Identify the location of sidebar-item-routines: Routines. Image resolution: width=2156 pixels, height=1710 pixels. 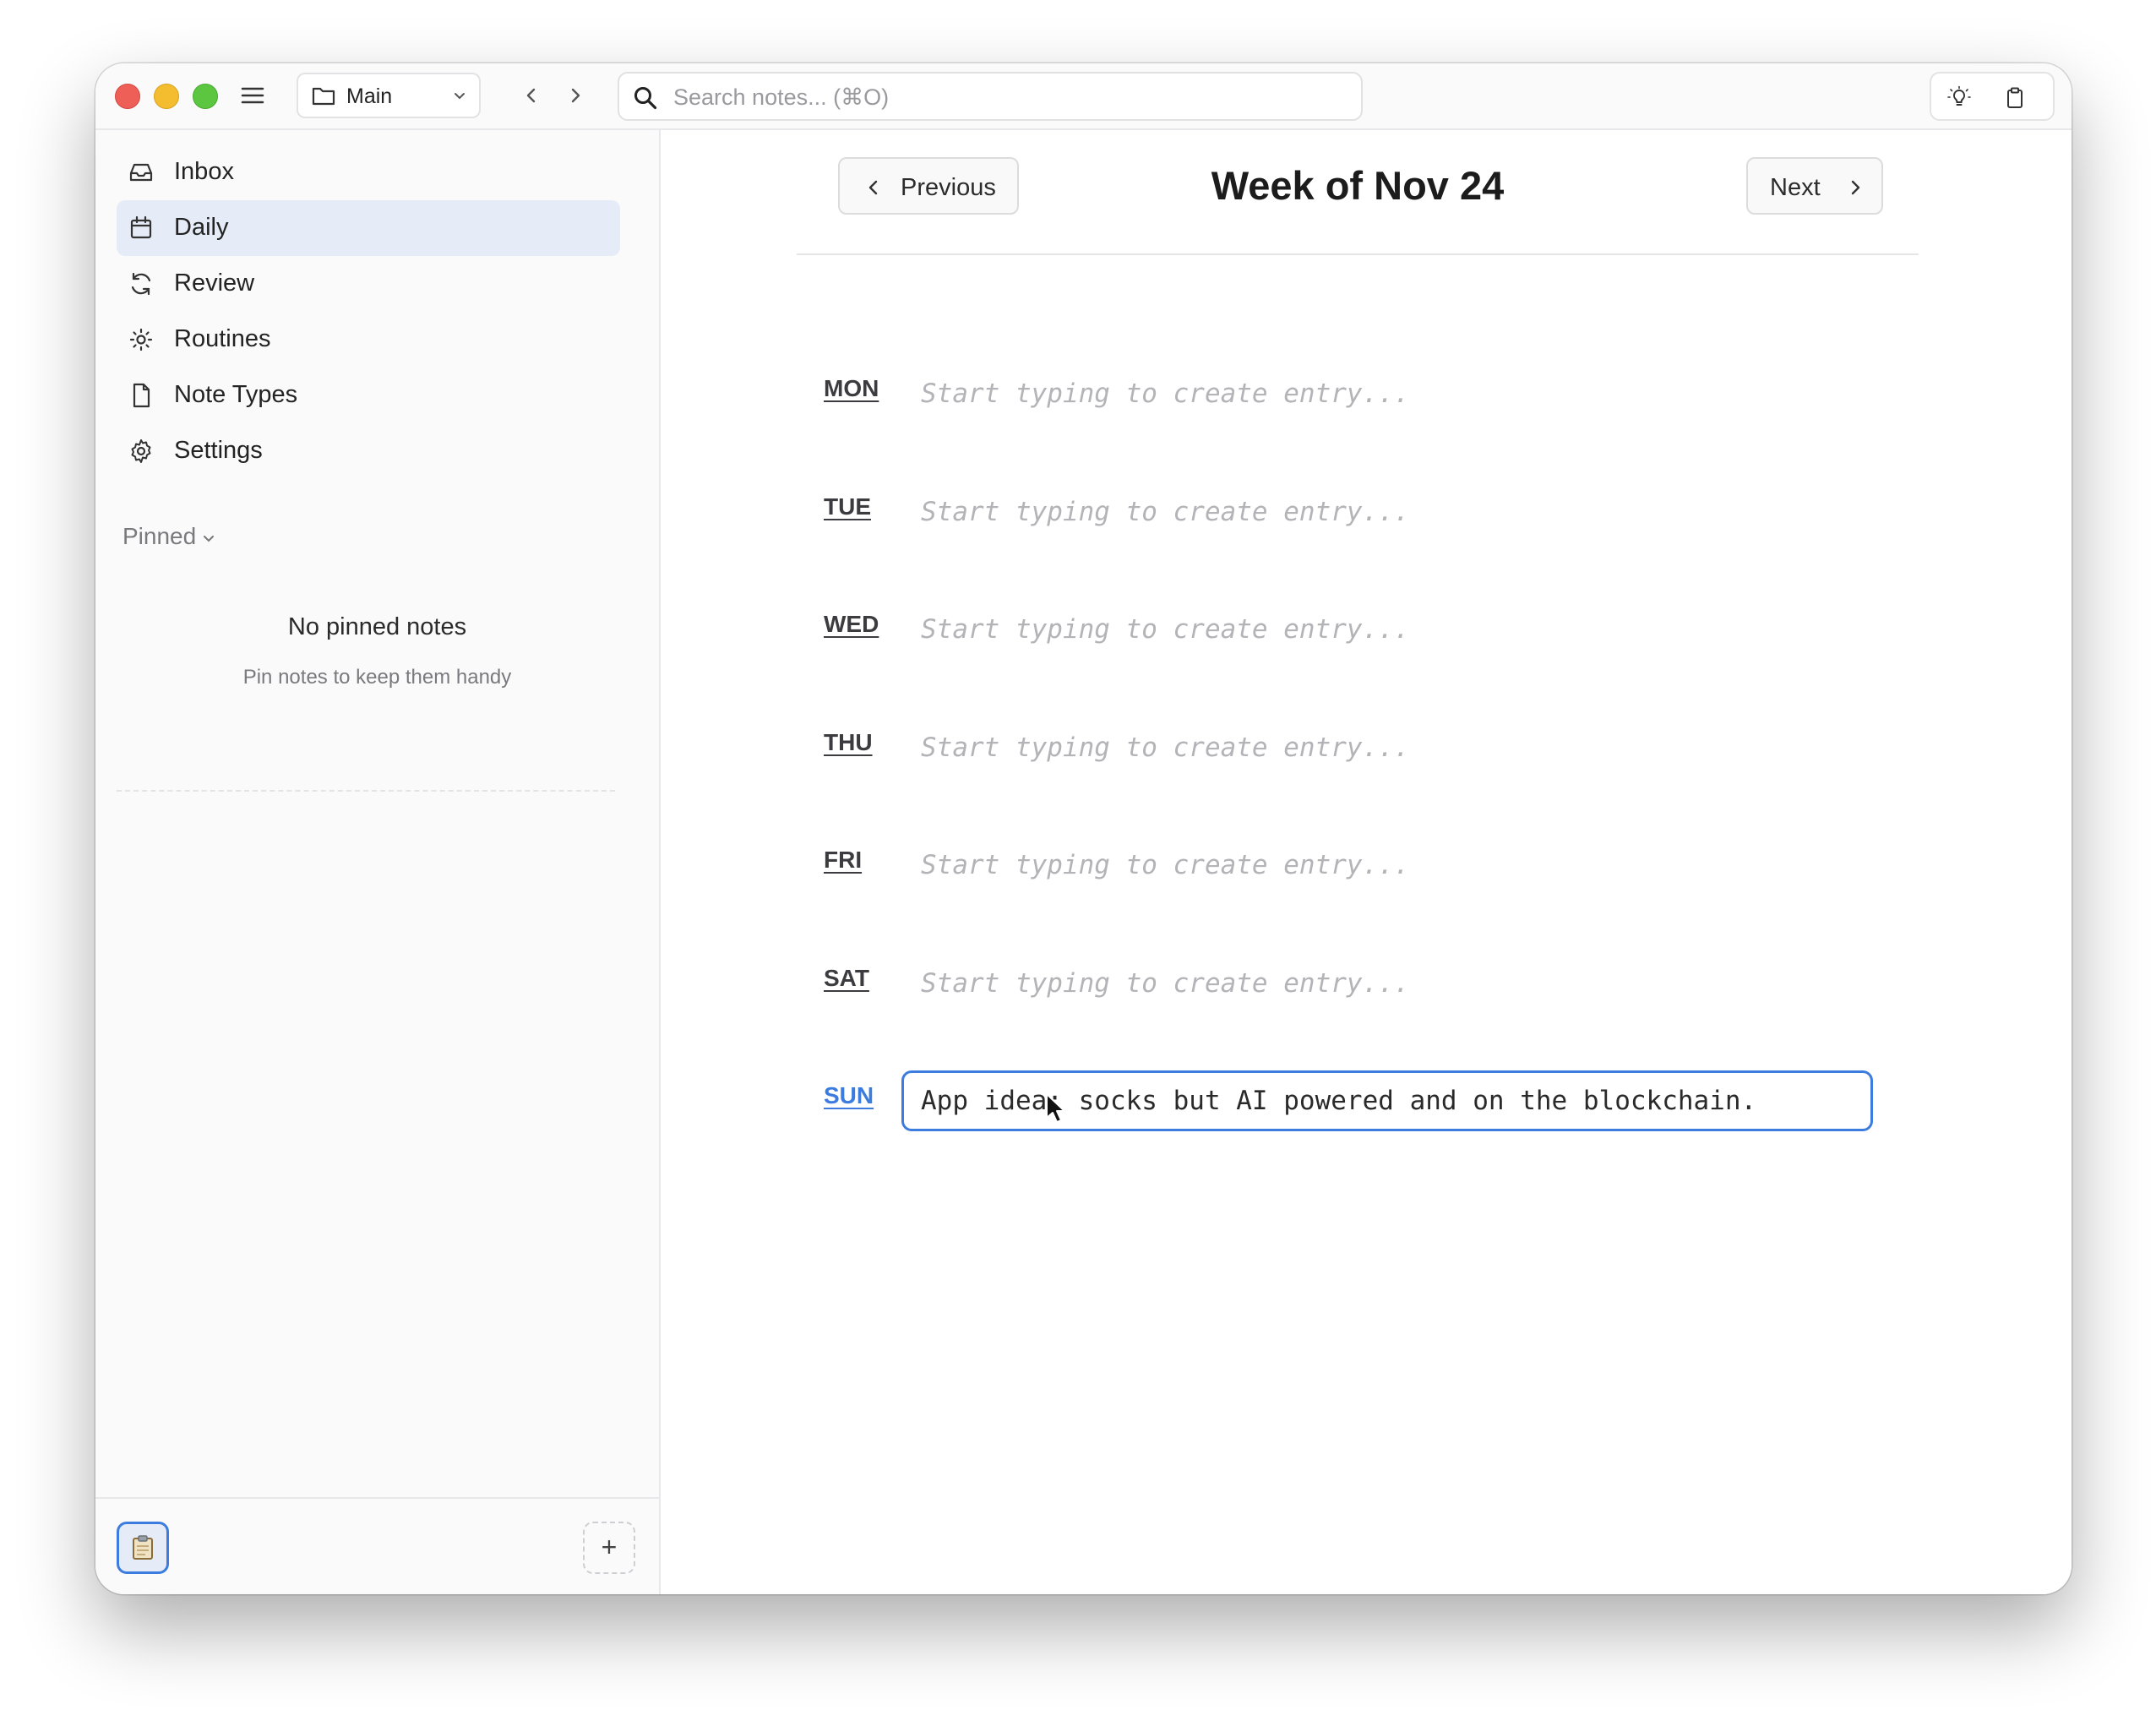
(368, 340).